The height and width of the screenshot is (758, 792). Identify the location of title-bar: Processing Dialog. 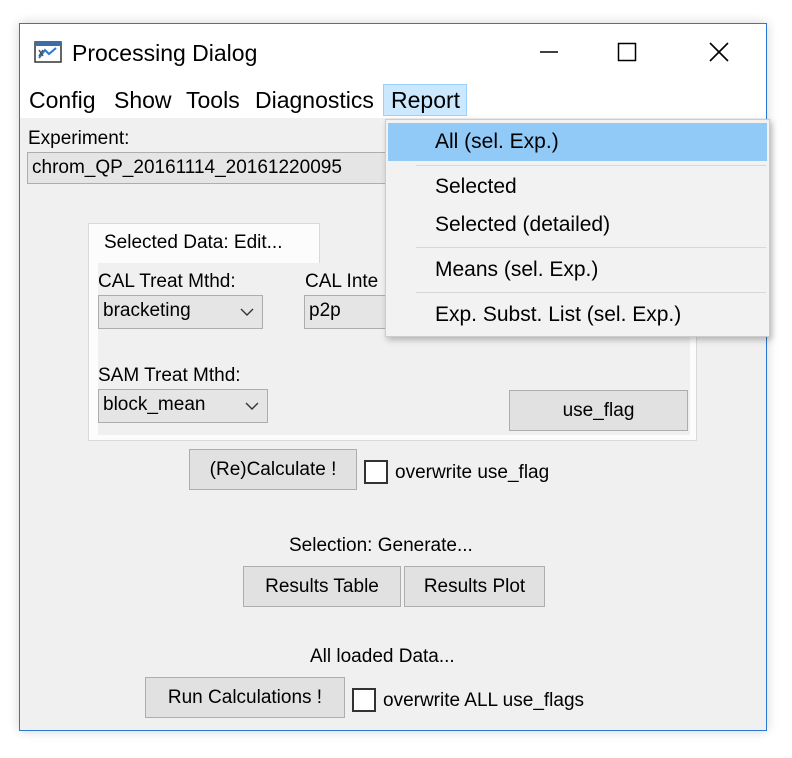
(393, 53).